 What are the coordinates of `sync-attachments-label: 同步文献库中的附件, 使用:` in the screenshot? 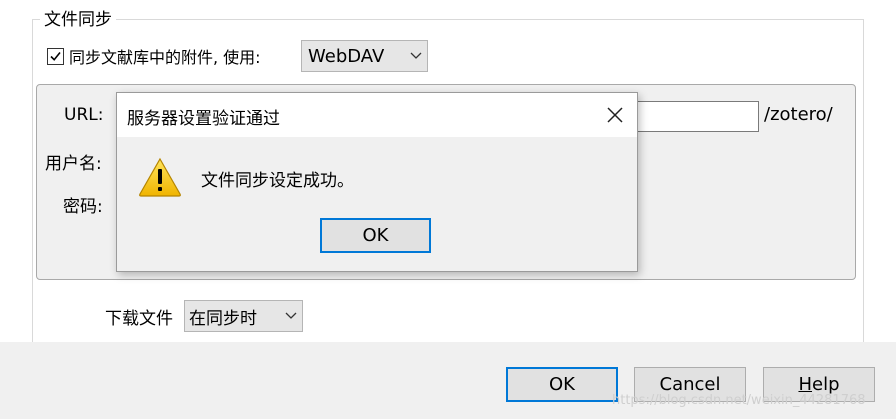 It's located at (165, 57).